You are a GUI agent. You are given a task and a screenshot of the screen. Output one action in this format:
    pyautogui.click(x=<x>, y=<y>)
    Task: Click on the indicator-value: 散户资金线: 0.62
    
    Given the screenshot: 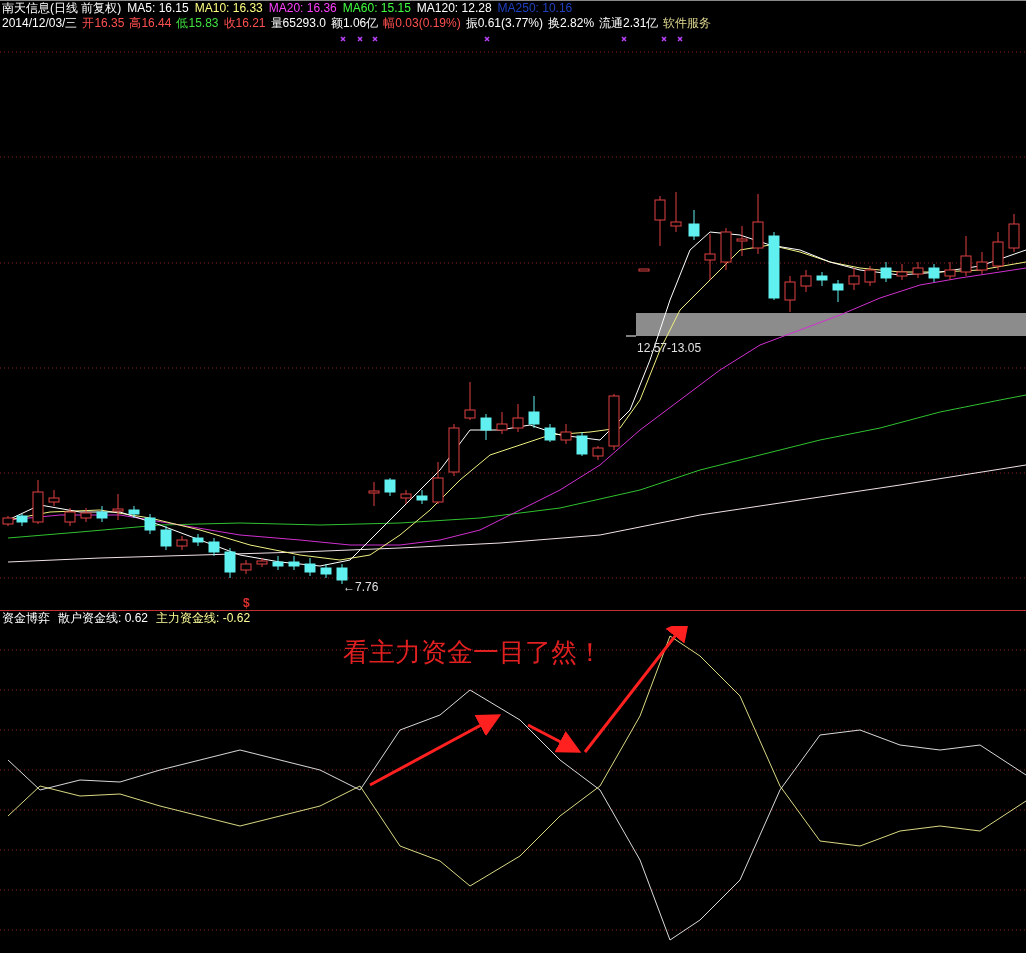 What is the action you would take?
    pyautogui.click(x=103, y=618)
    